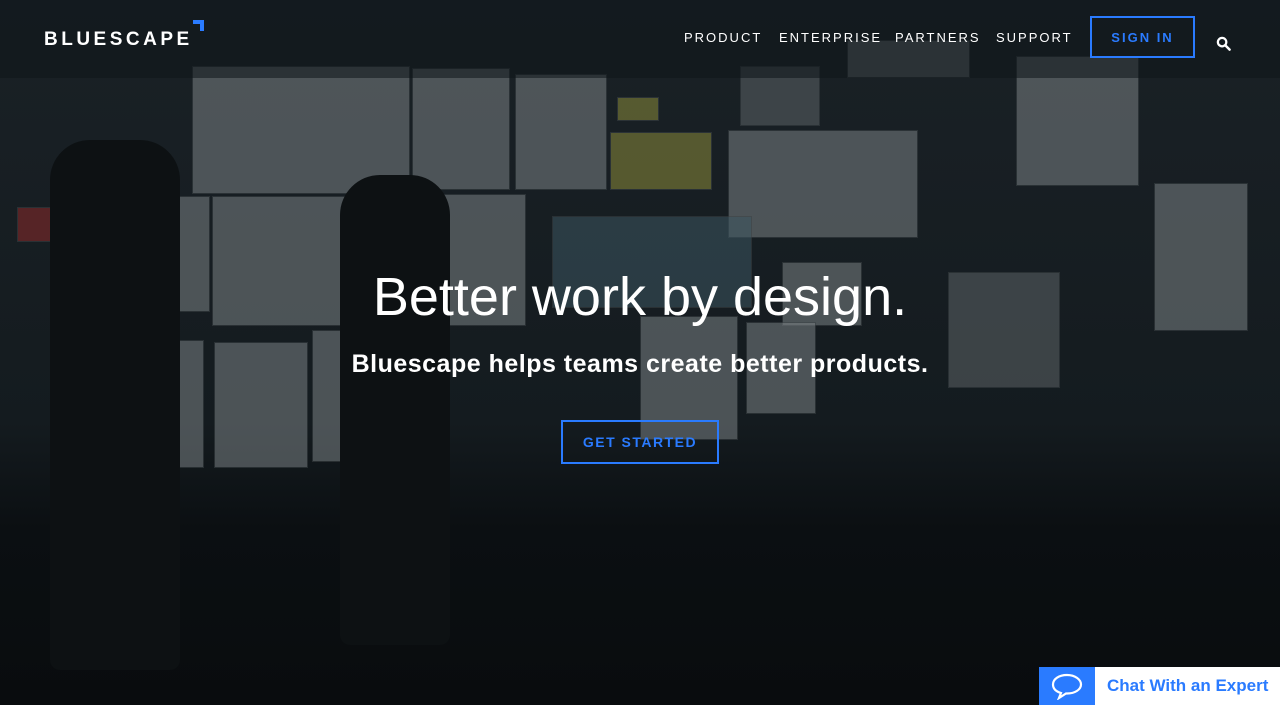  I want to click on search-icon, so click(1223, 43).